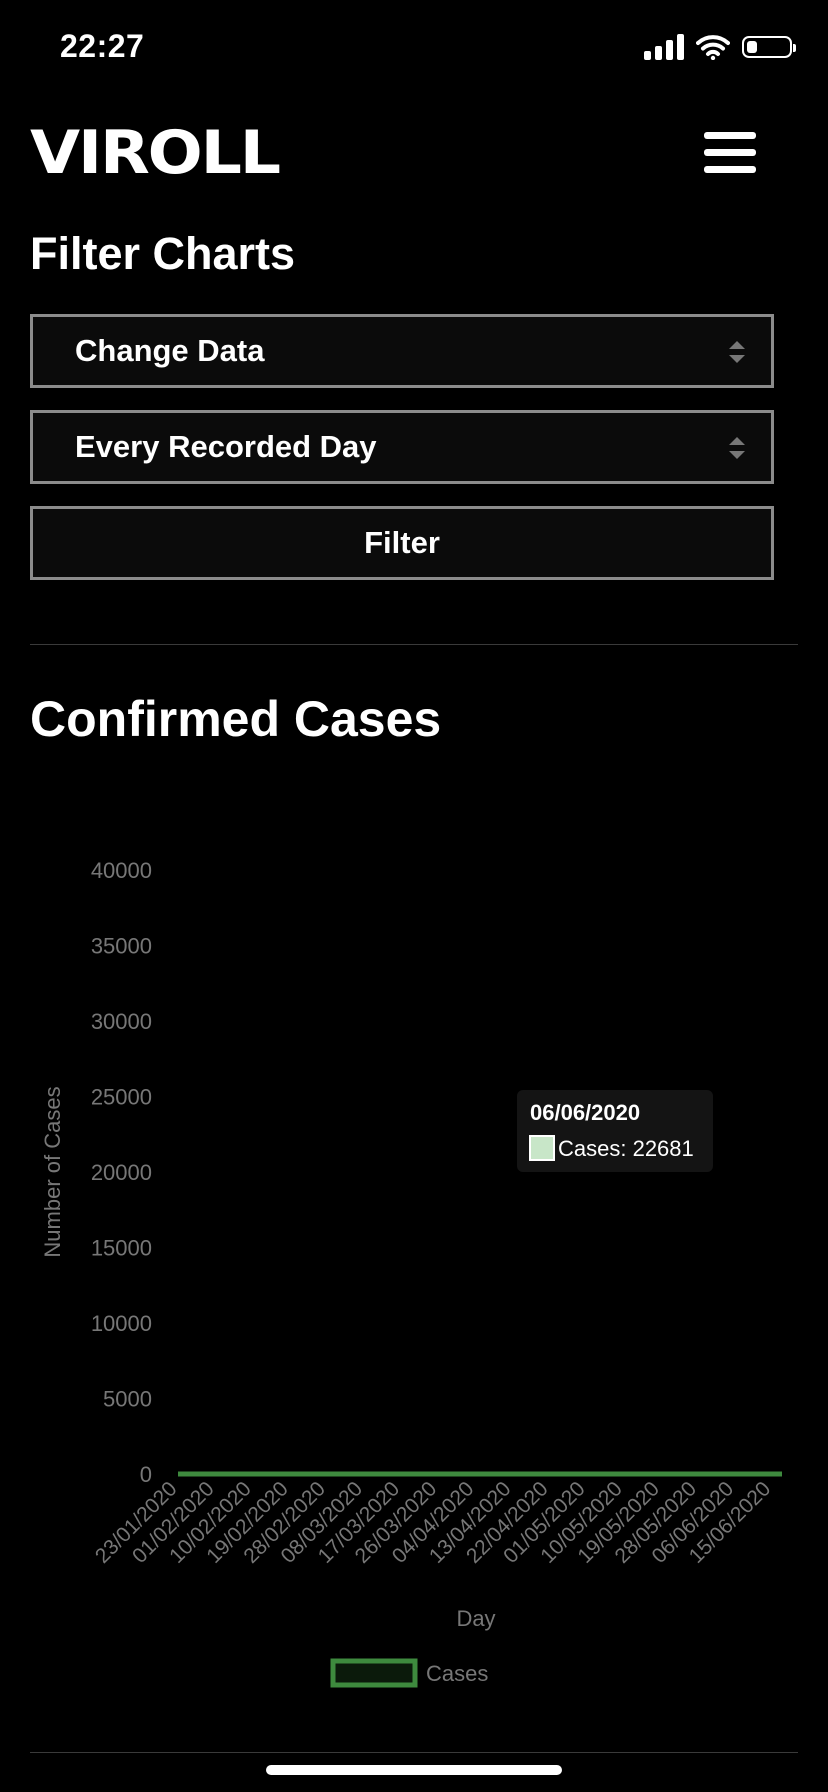 The width and height of the screenshot is (828, 1792). Describe the element at coordinates (414, 50) in the screenshot. I see `status-bar: 22:27` at that location.